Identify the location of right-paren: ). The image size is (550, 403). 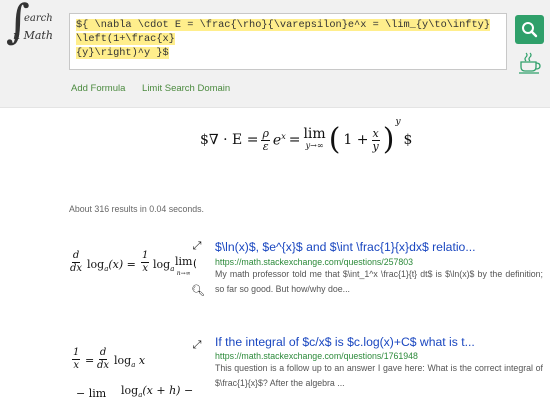
(388, 139).